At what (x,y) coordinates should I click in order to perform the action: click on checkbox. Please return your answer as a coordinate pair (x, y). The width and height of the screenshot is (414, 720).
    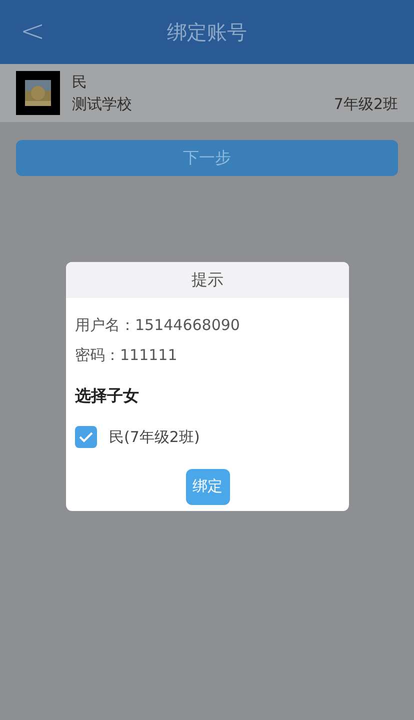
    Looking at the image, I should click on (86, 437).